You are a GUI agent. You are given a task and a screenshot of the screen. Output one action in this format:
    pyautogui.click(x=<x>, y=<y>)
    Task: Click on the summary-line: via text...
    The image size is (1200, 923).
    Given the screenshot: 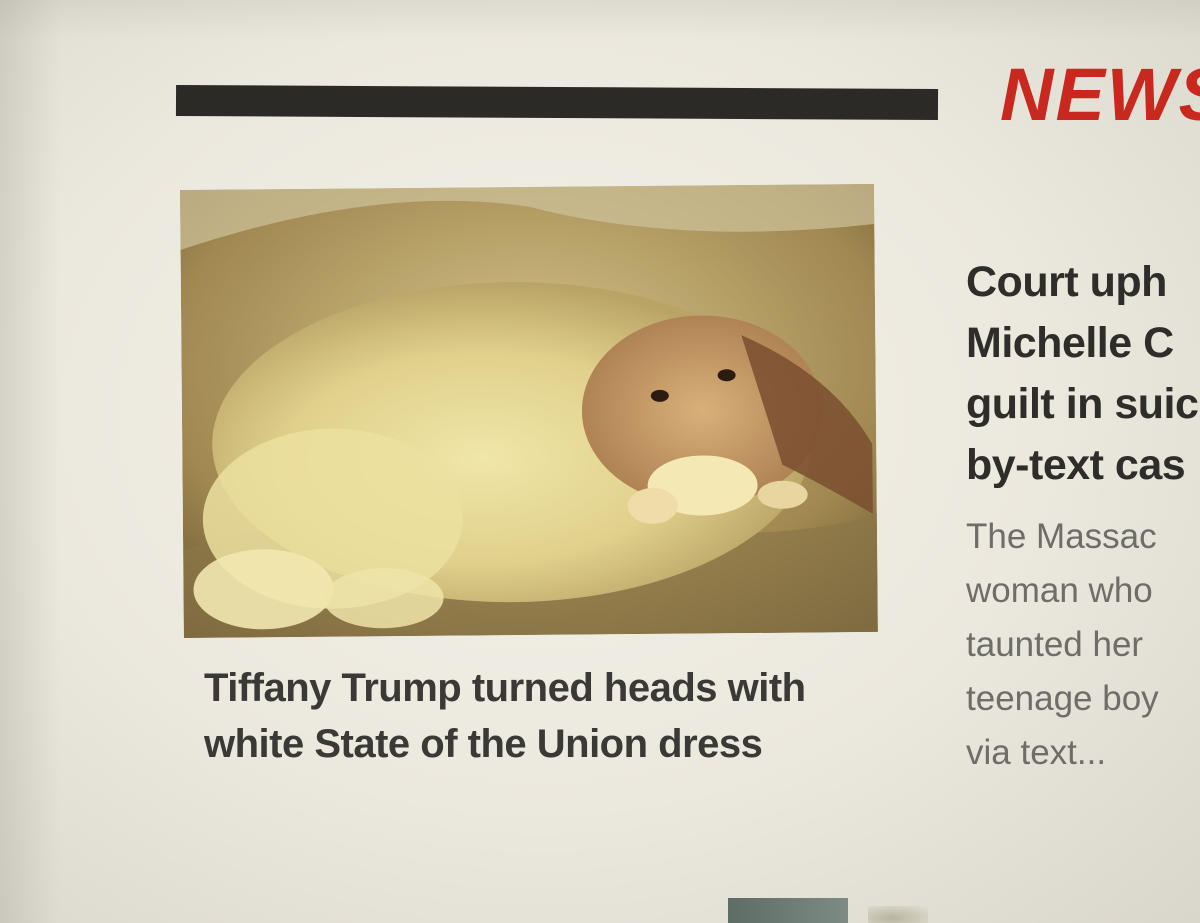 What is the action you would take?
    pyautogui.click(x=1036, y=752)
    